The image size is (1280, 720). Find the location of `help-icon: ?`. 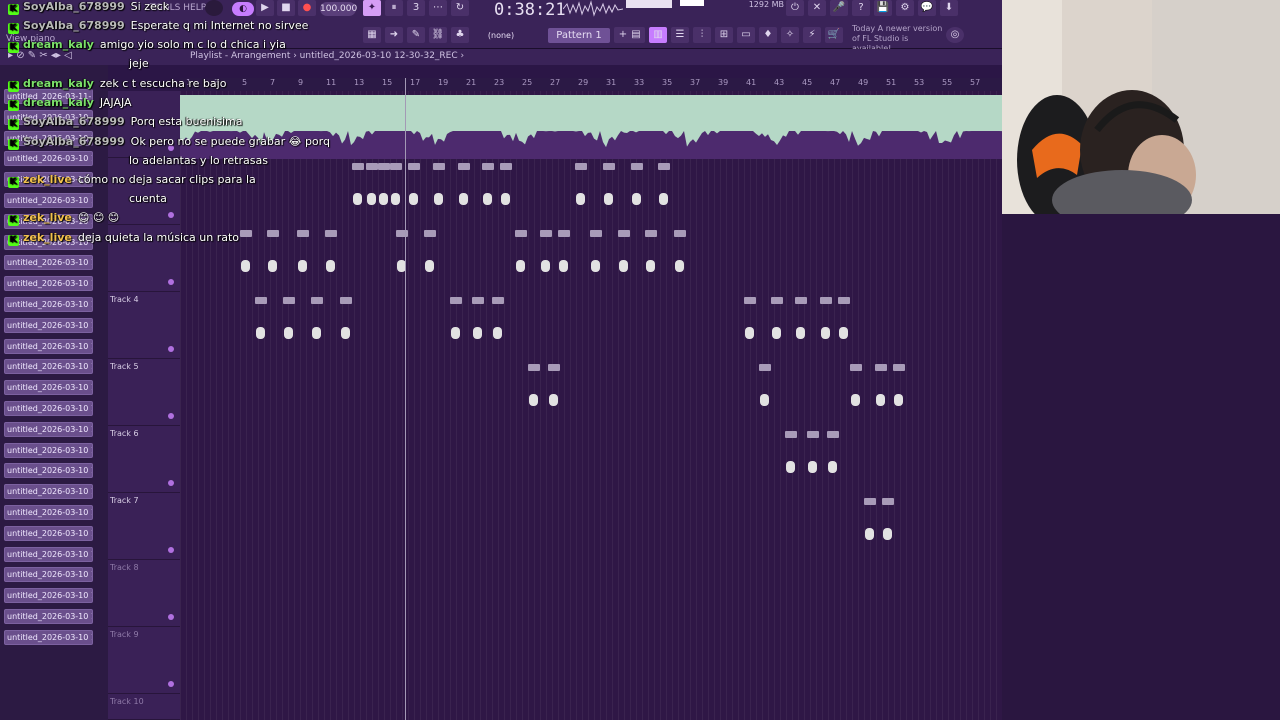

help-icon: ? is located at coordinates (861, 8).